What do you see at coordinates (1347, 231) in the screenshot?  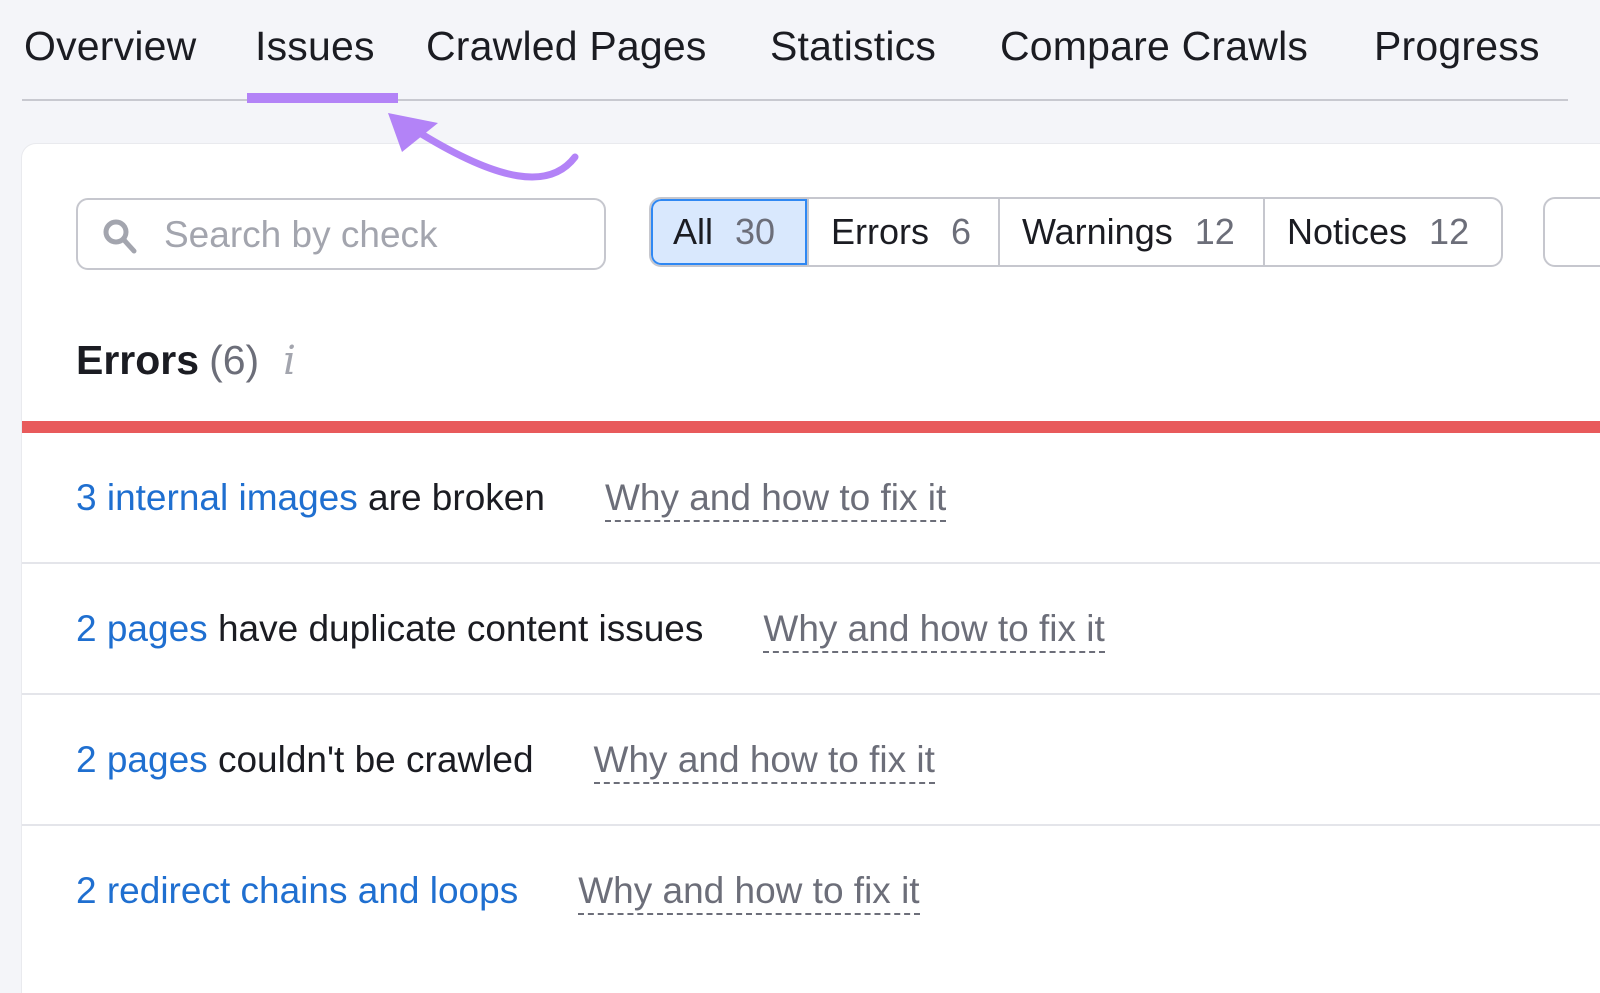 I see `filter-label: Notices` at bounding box center [1347, 231].